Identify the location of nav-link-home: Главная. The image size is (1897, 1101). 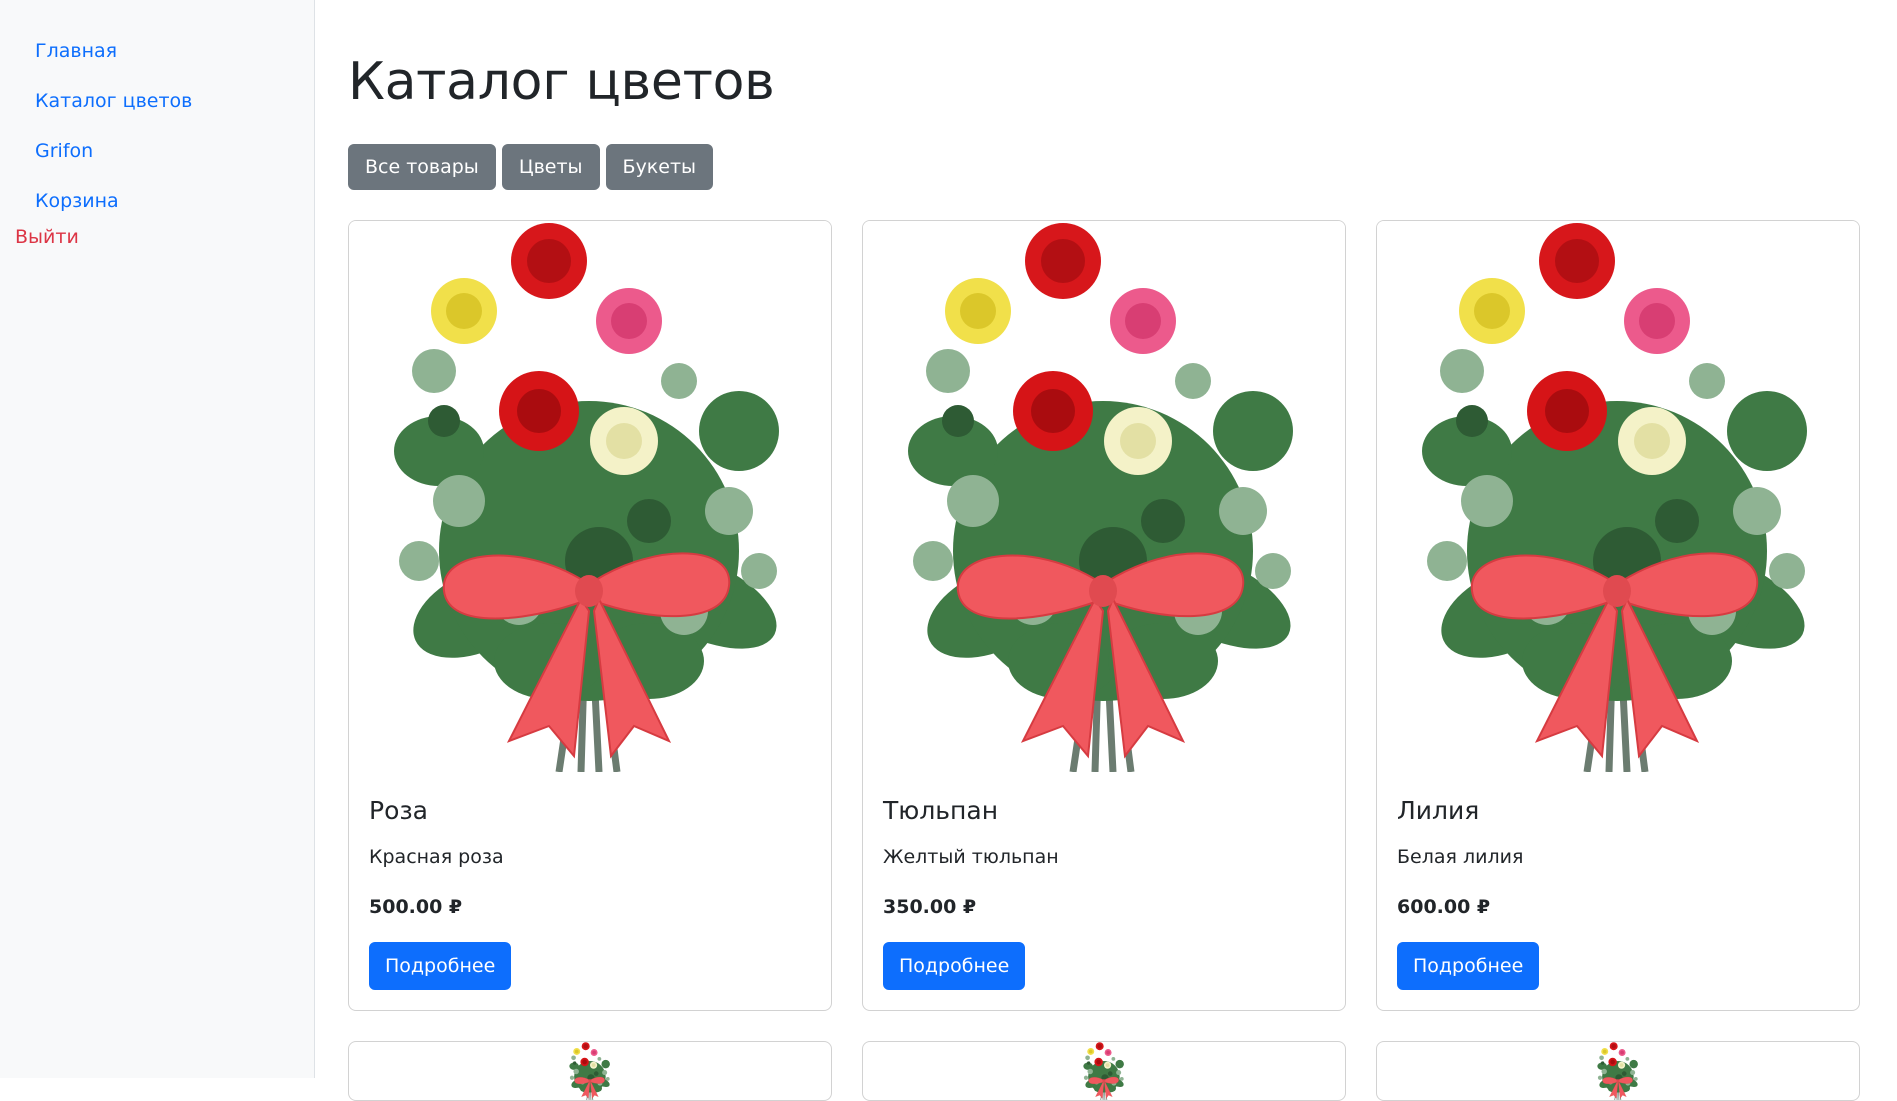
(157, 51).